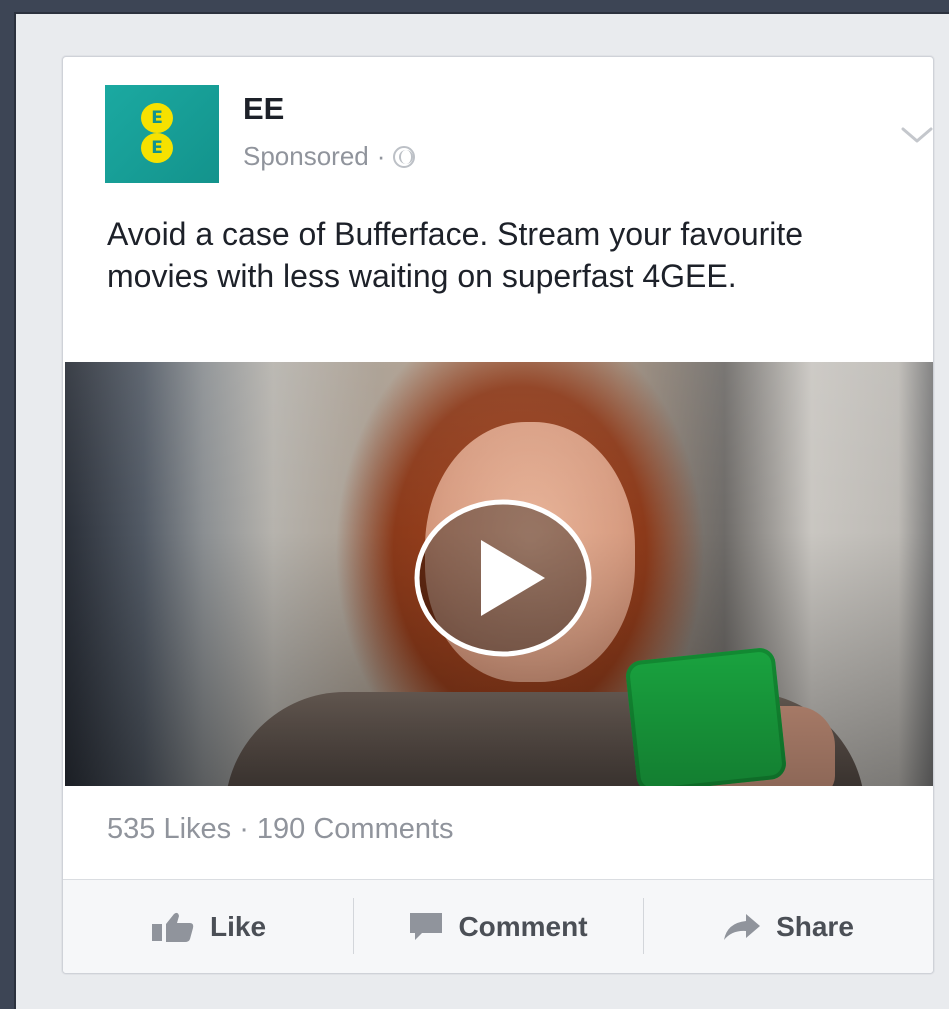  What do you see at coordinates (815, 926) in the screenshot?
I see `share-label: Share` at bounding box center [815, 926].